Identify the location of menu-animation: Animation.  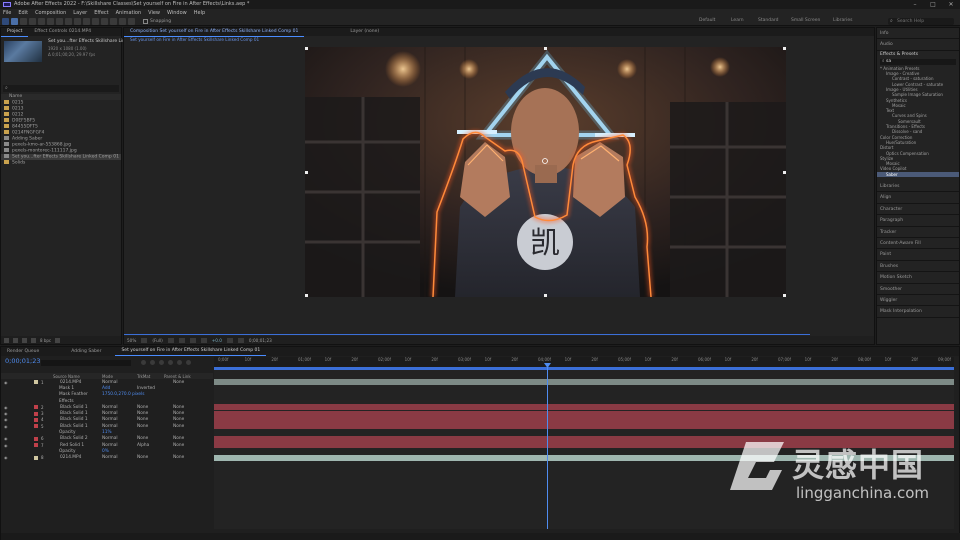
(129, 13).